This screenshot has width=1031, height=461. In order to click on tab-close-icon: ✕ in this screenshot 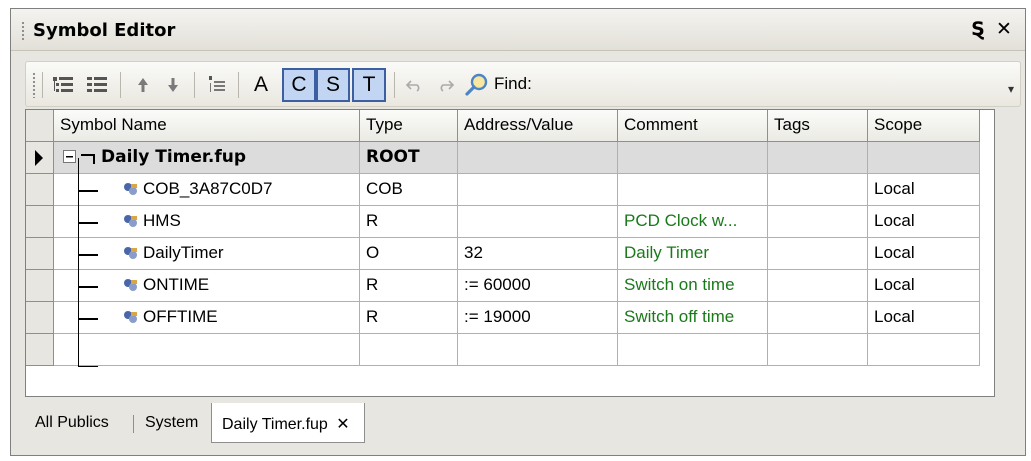, I will do `click(342, 424)`.